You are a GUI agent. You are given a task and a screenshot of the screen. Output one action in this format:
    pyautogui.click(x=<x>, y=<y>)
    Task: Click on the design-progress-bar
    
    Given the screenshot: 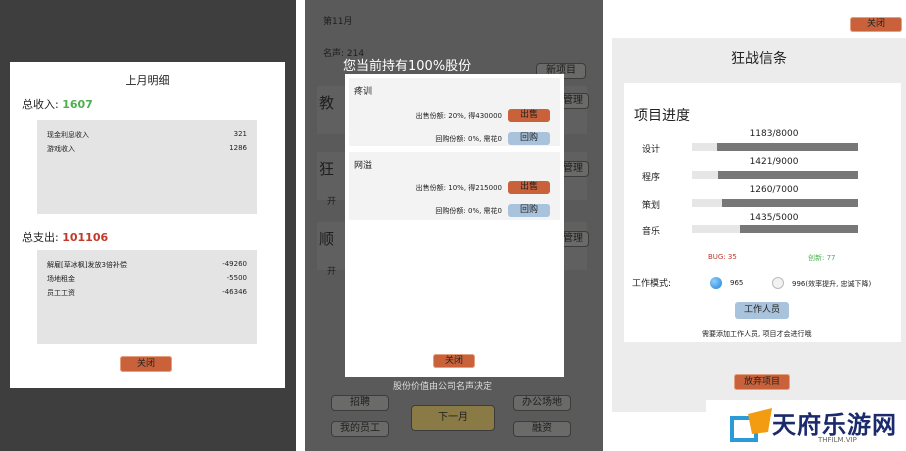 What is the action you would take?
    pyautogui.click(x=775, y=147)
    